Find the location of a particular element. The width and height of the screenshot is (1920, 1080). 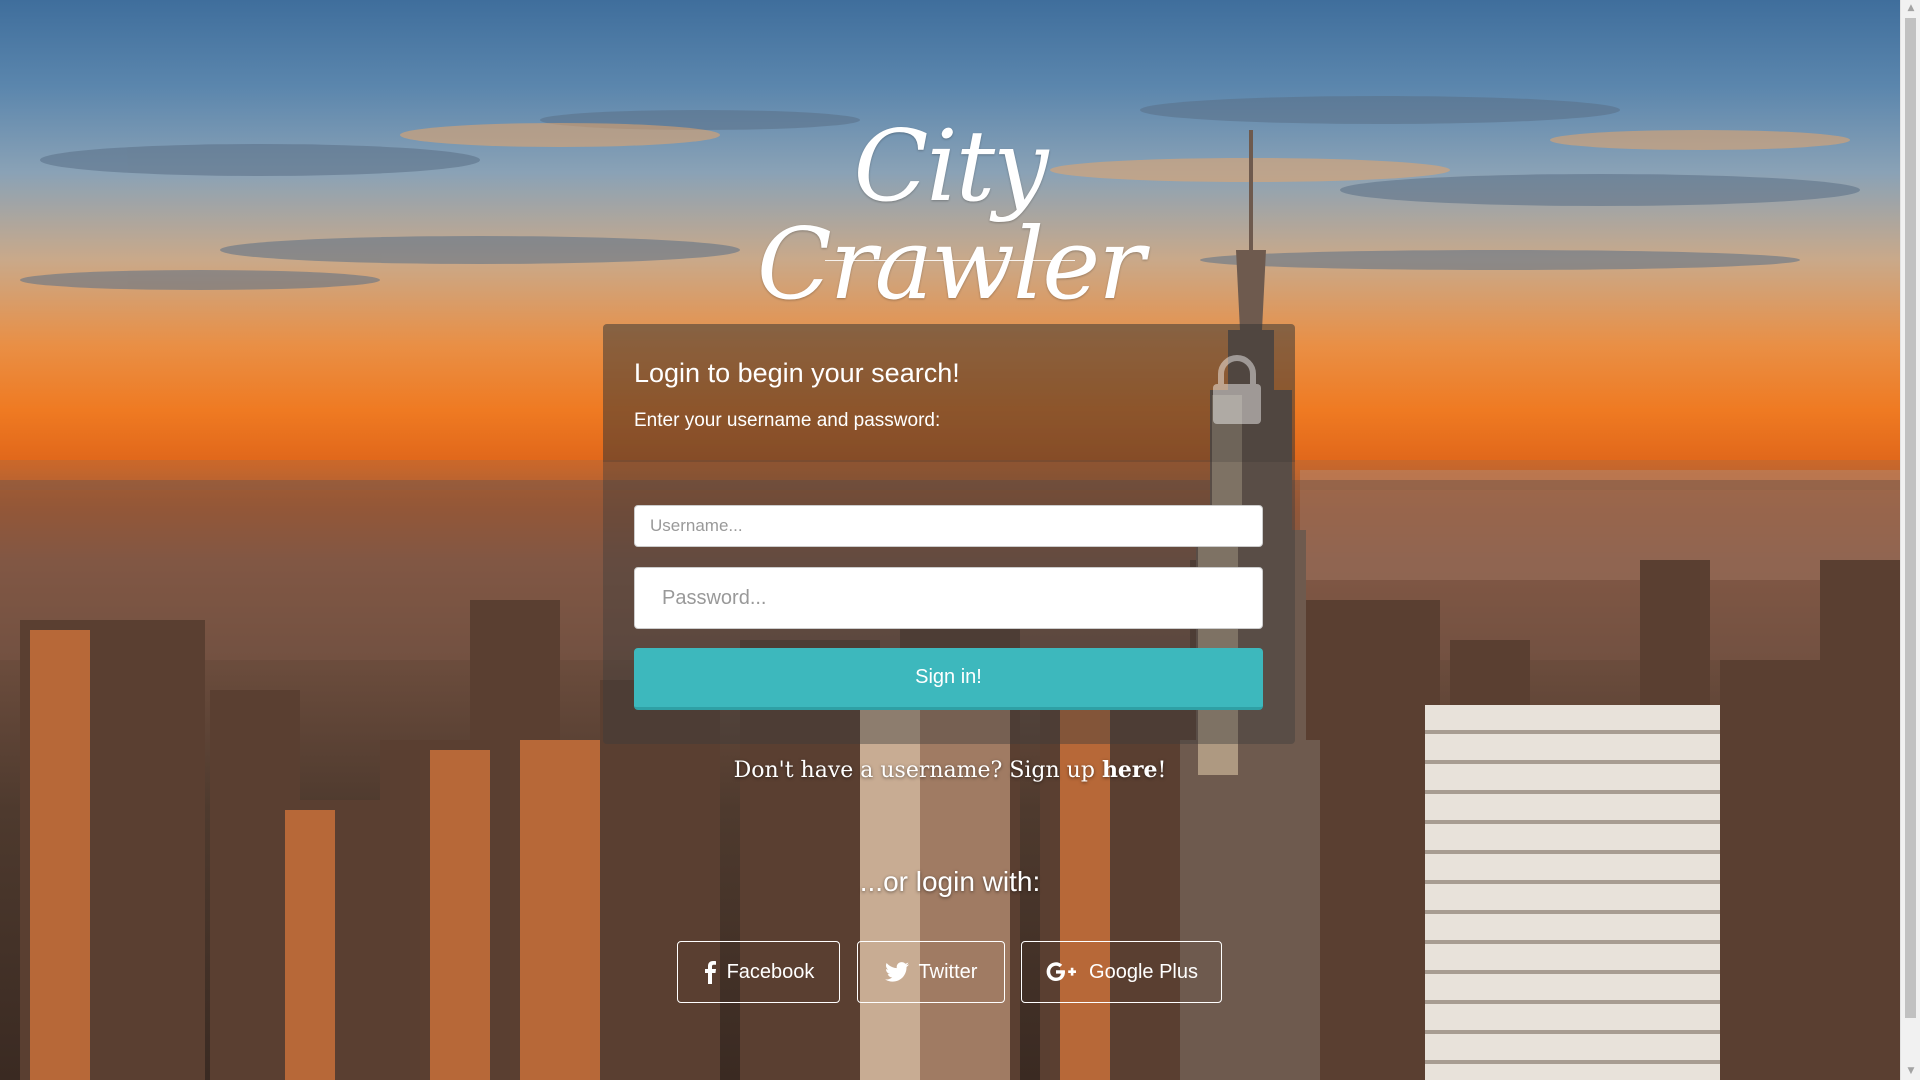

google-plus-label: Google Plus is located at coordinates (1143, 971).